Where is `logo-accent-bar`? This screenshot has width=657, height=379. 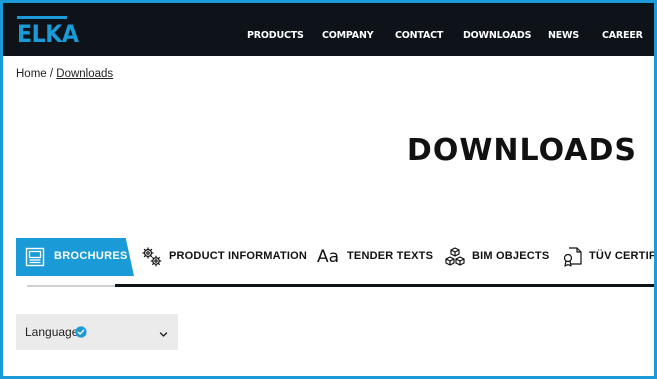 logo-accent-bar is located at coordinates (42, 17).